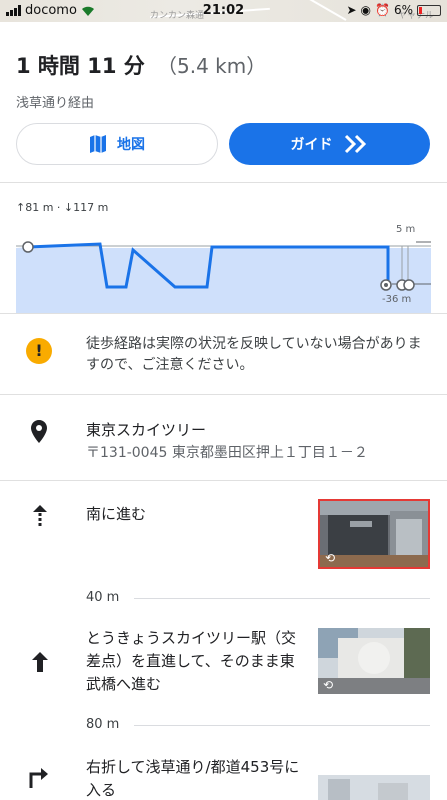  Describe the element at coordinates (254, 354) in the screenshot. I see `warning-text: 徒歩経路は実際の状況を反映していない場合がありますので、ご注意ください。` at that location.